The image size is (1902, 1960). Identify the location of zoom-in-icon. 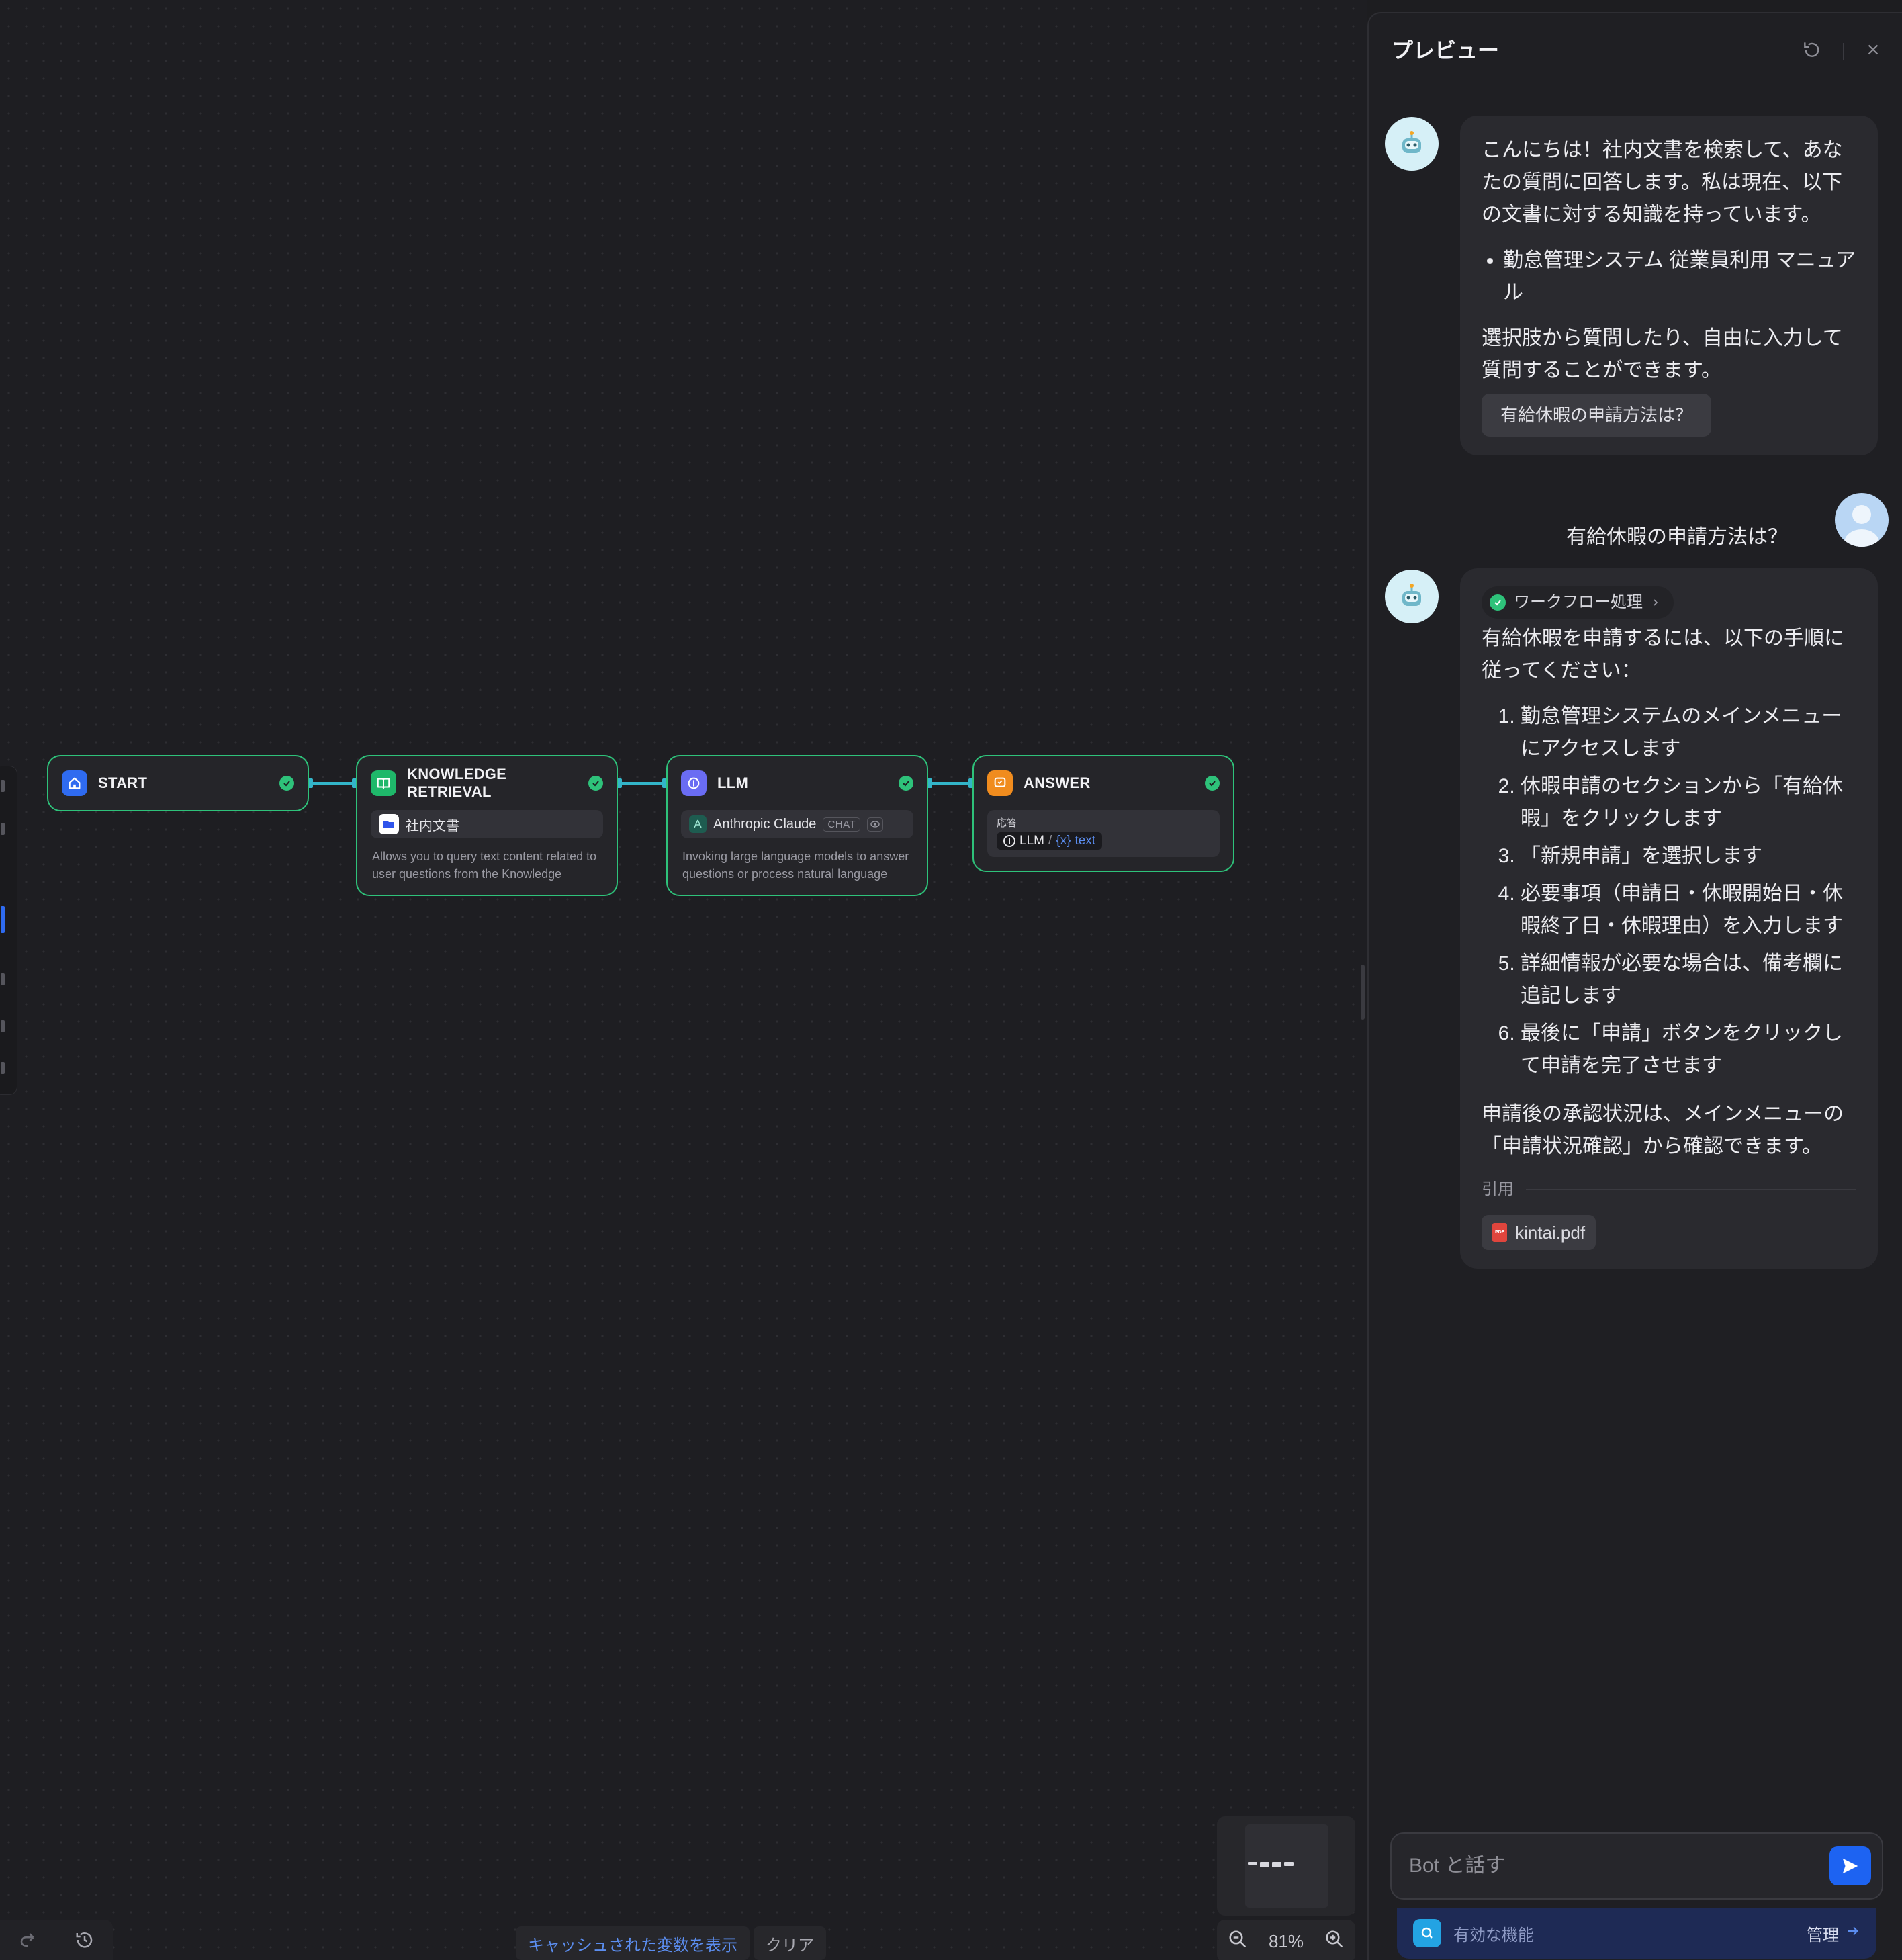
(1334, 1941).